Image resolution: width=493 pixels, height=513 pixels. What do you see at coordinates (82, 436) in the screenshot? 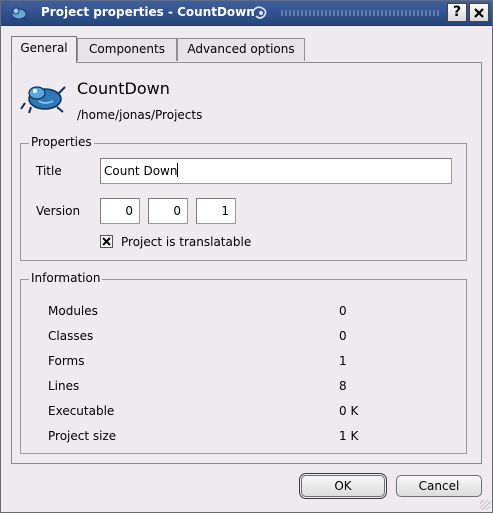
I see `info-label-project-size: Project size` at bounding box center [82, 436].